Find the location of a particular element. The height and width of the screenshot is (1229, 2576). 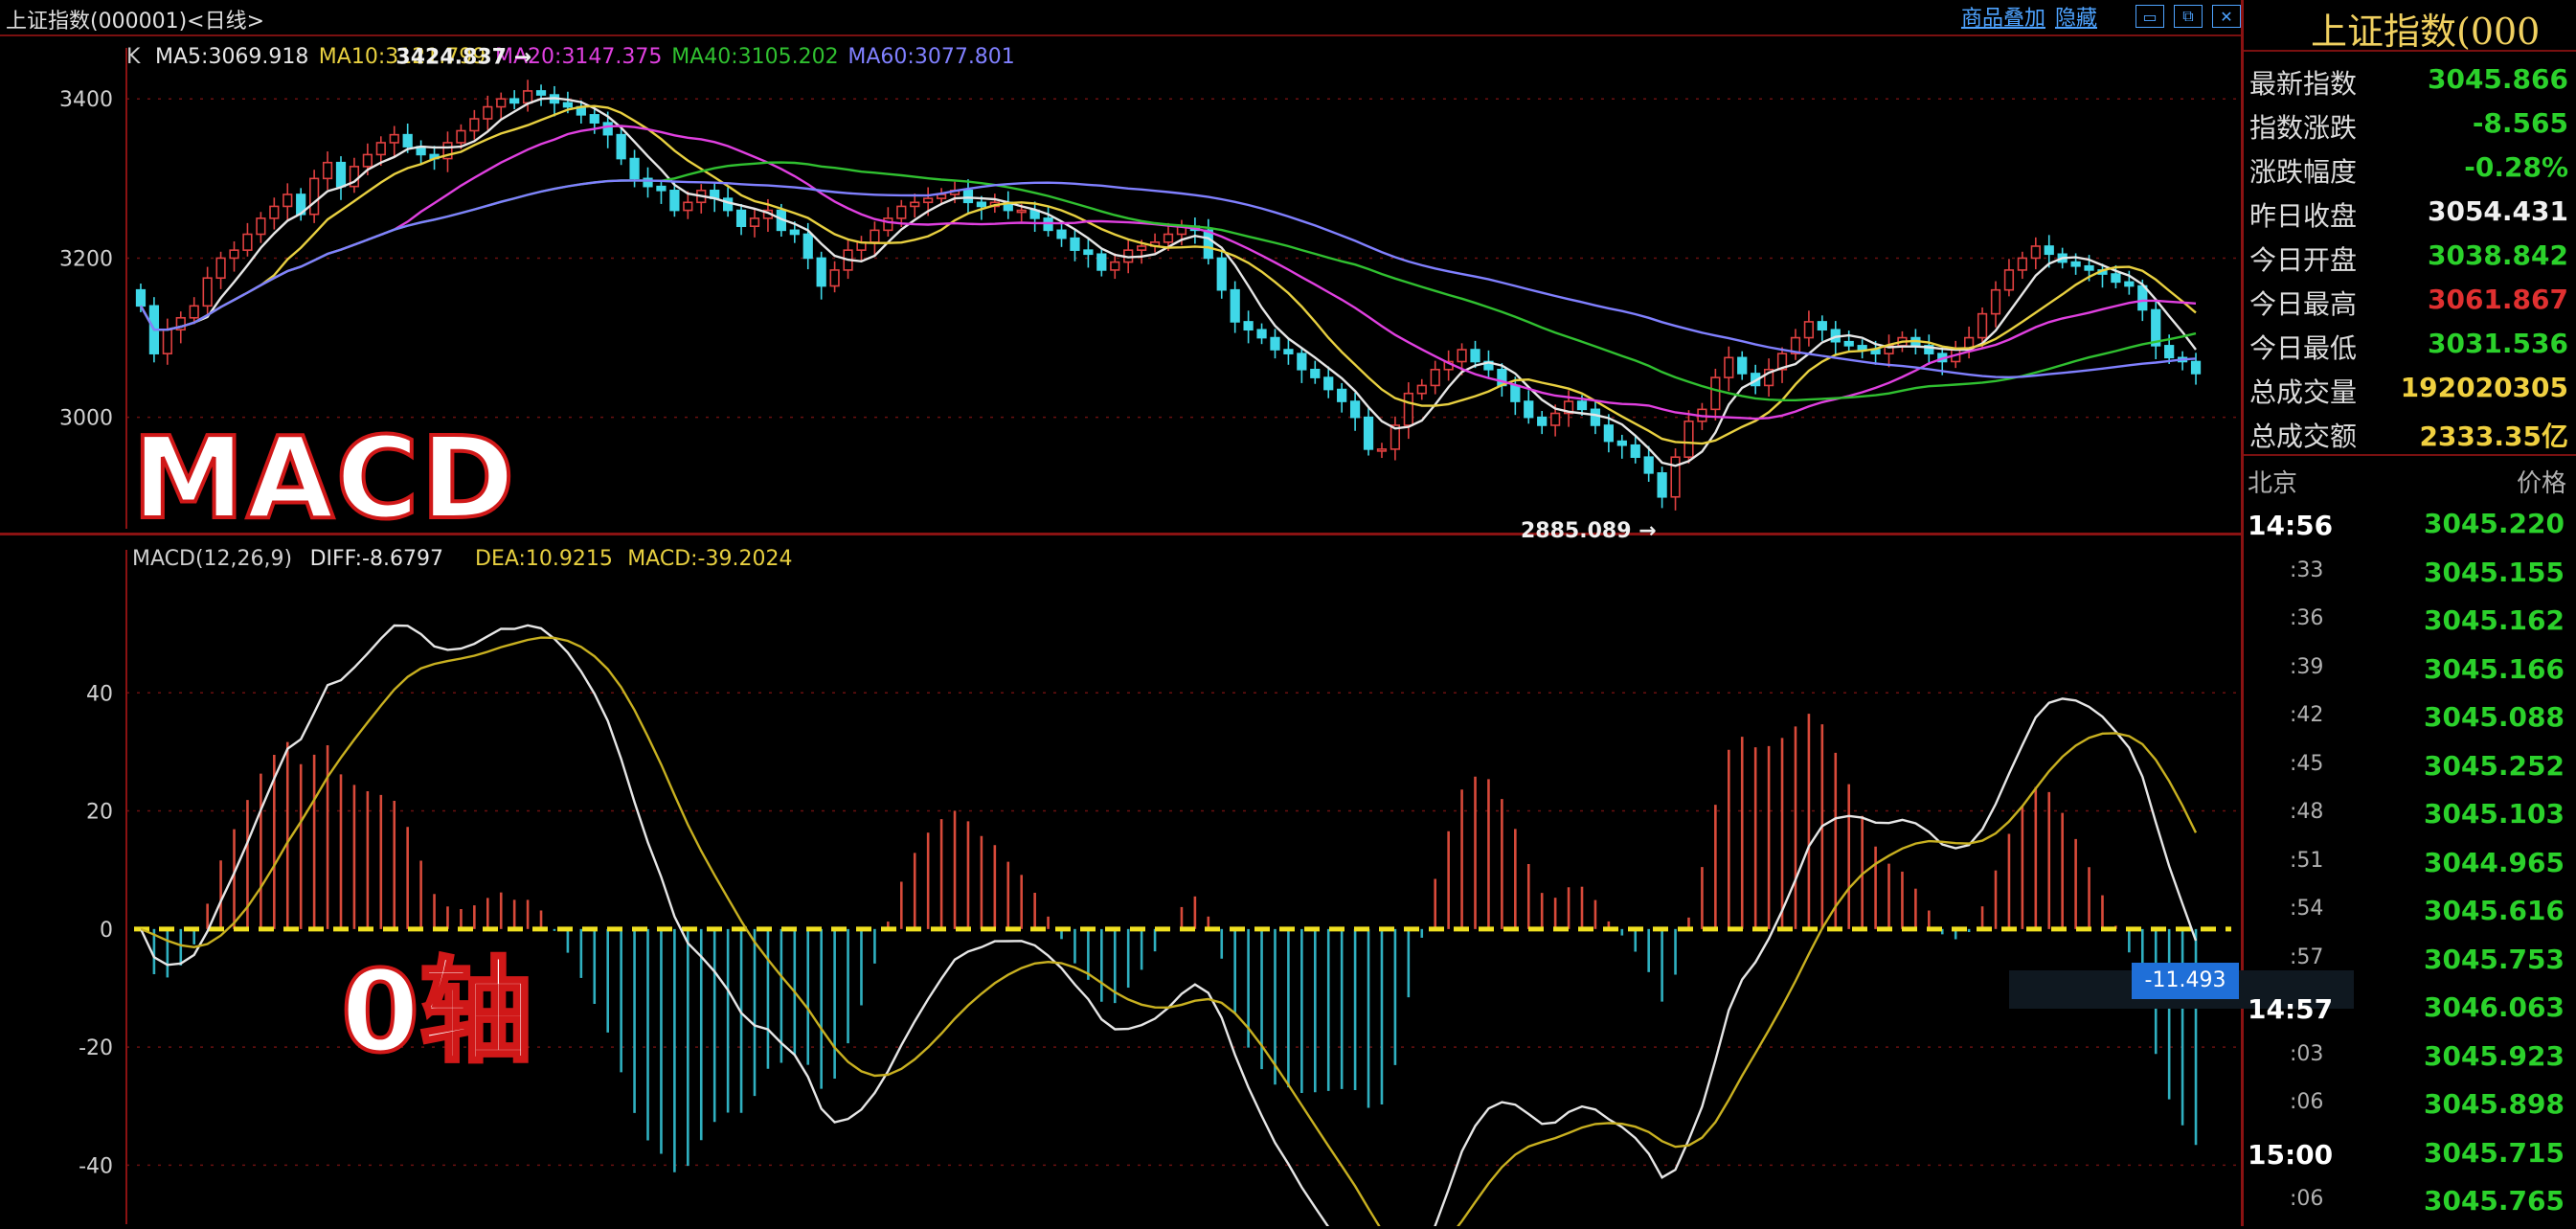

tick-row: :33 3045.155 is located at coordinates (2410, 574).